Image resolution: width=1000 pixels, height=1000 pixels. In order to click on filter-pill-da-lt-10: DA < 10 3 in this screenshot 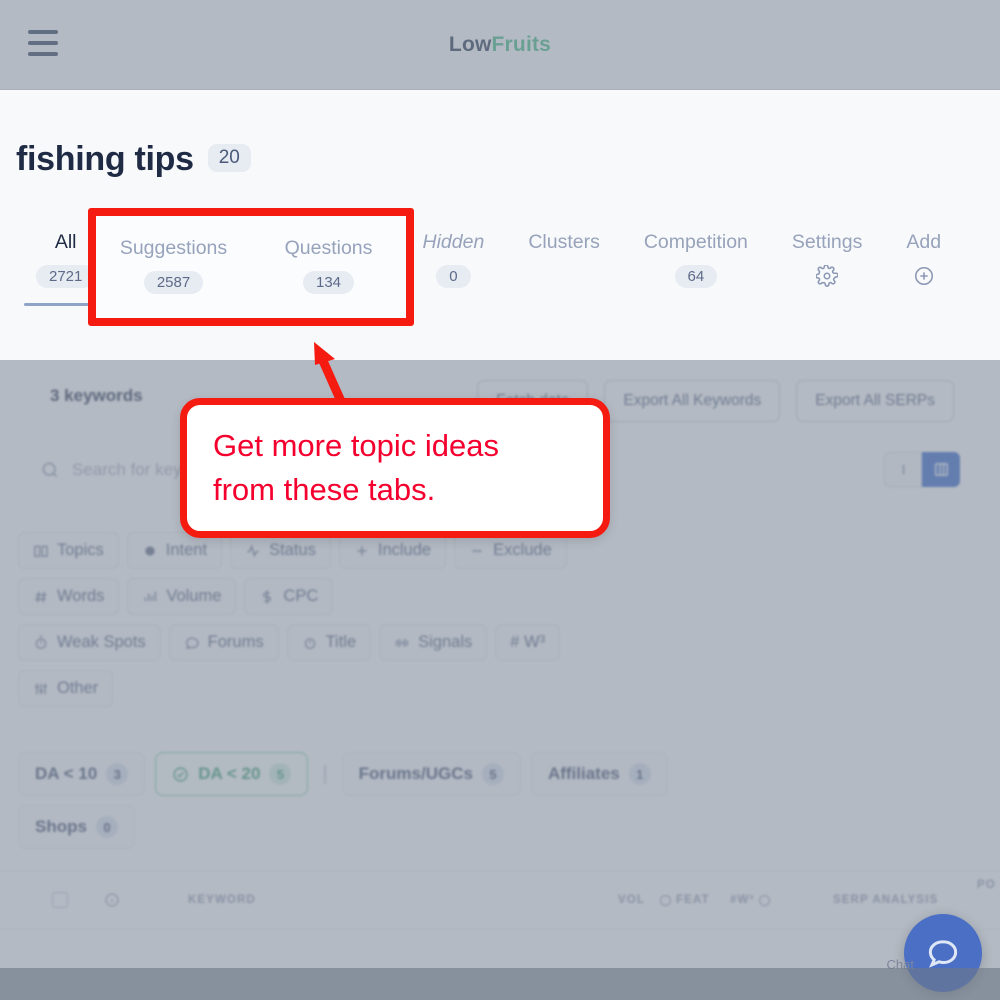, I will do `click(82, 774)`.